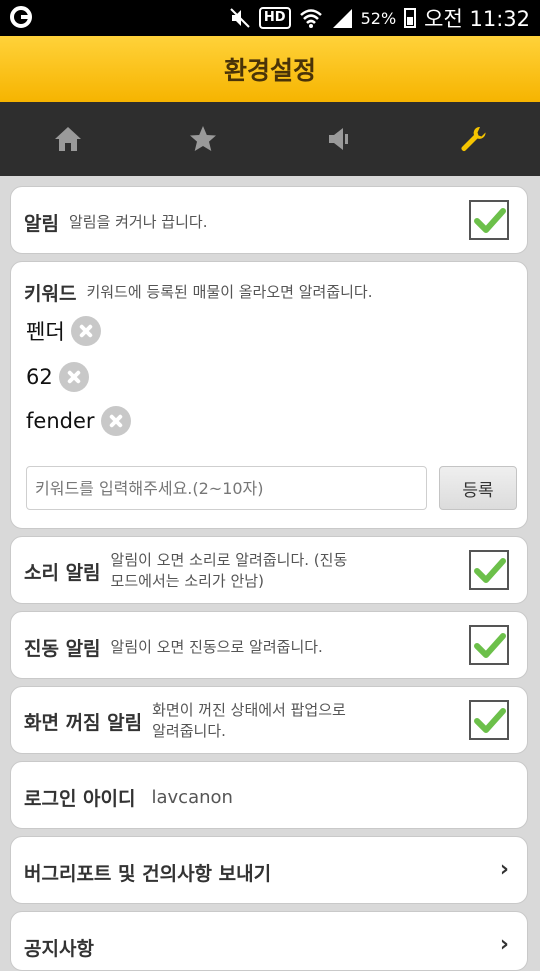  What do you see at coordinates (50, 294) in the screenshot?
I see `setting-label: 키워드` at bounding box center [50, 294].